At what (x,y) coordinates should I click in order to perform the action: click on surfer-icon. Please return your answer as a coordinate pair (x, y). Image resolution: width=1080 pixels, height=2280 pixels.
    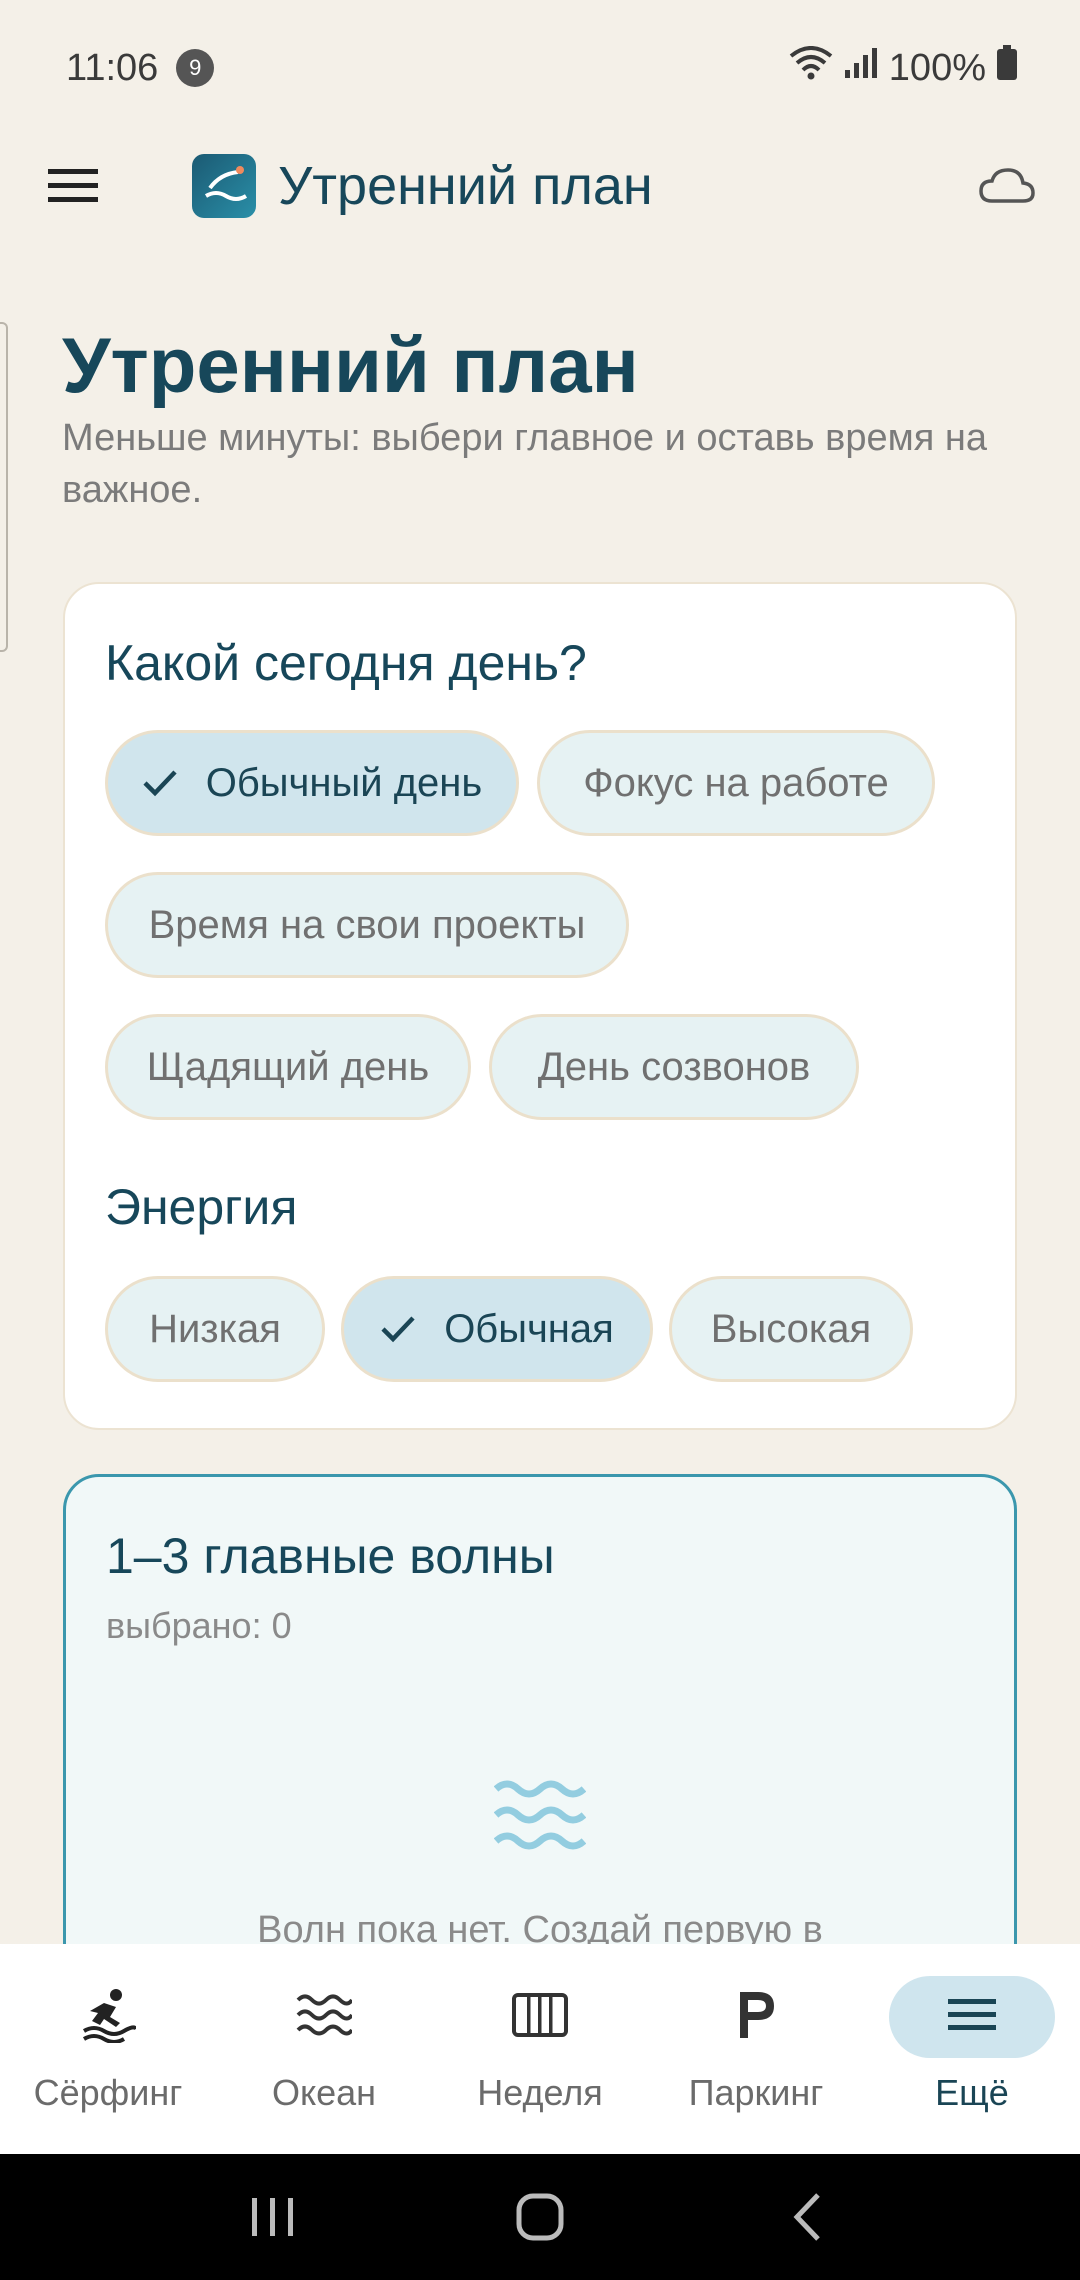
    Looking at the image, I should click on (109, 2017).